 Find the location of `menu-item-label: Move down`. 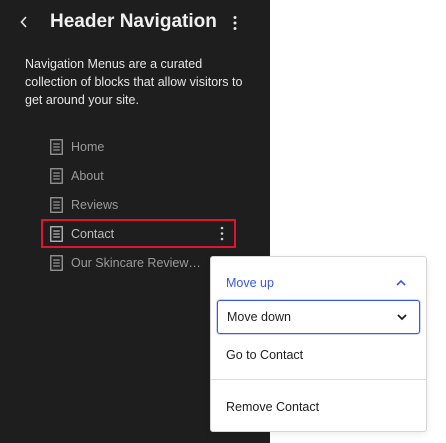

menu-item-label: Move down is located at coordinates (259, 317).